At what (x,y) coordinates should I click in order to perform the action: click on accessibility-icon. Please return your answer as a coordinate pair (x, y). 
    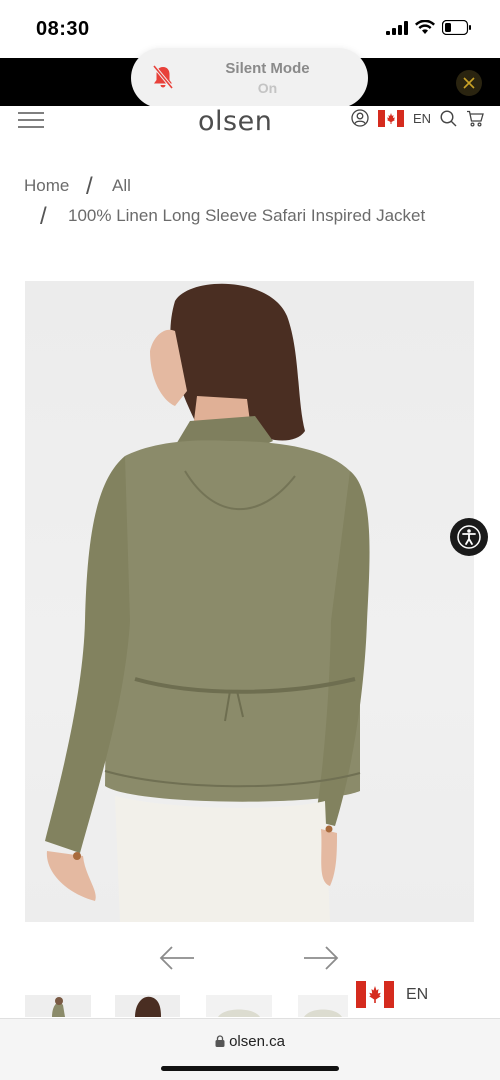
    Looking at the image, I should click on (469, 537).